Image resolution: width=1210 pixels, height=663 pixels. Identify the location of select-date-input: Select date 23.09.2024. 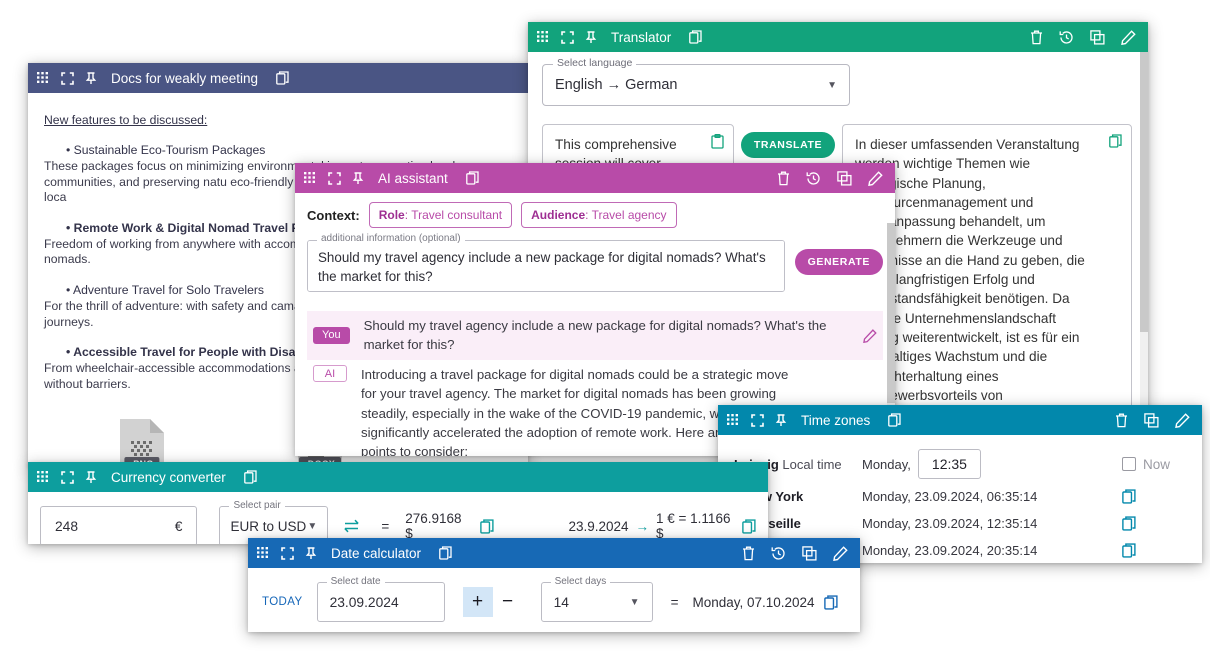
(380, 599).